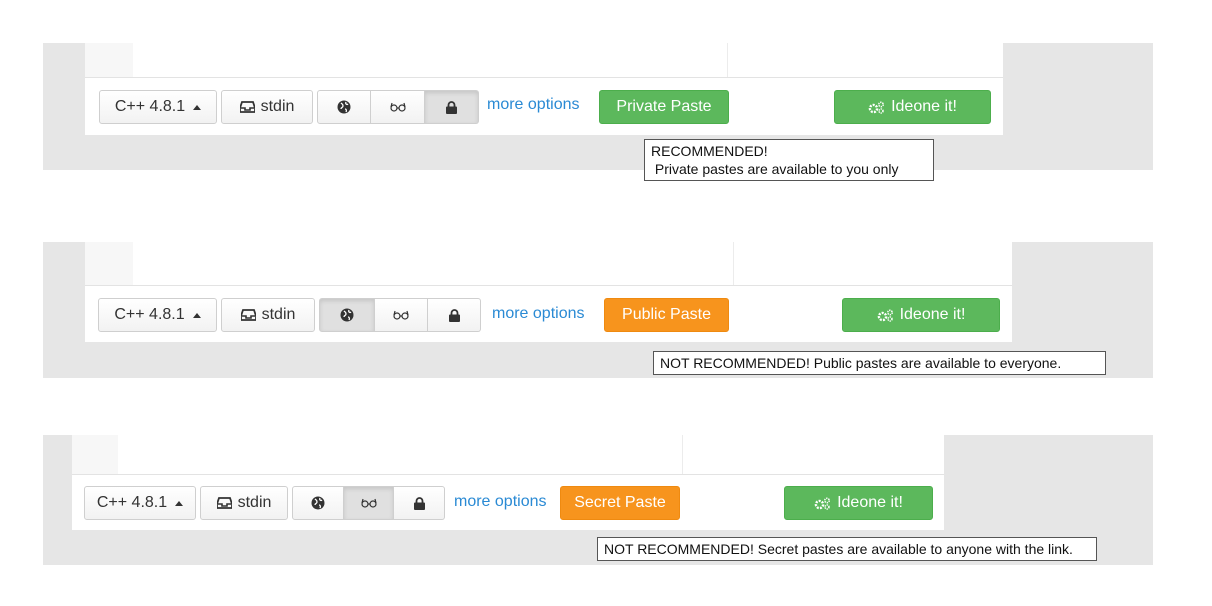 The height and width of the screenshot is (606, 1212). What do you see at coordinates (620, 503) in the screenshot?
I see `secret-paste-button: Secret Paste` at bounding box center [620, 503].